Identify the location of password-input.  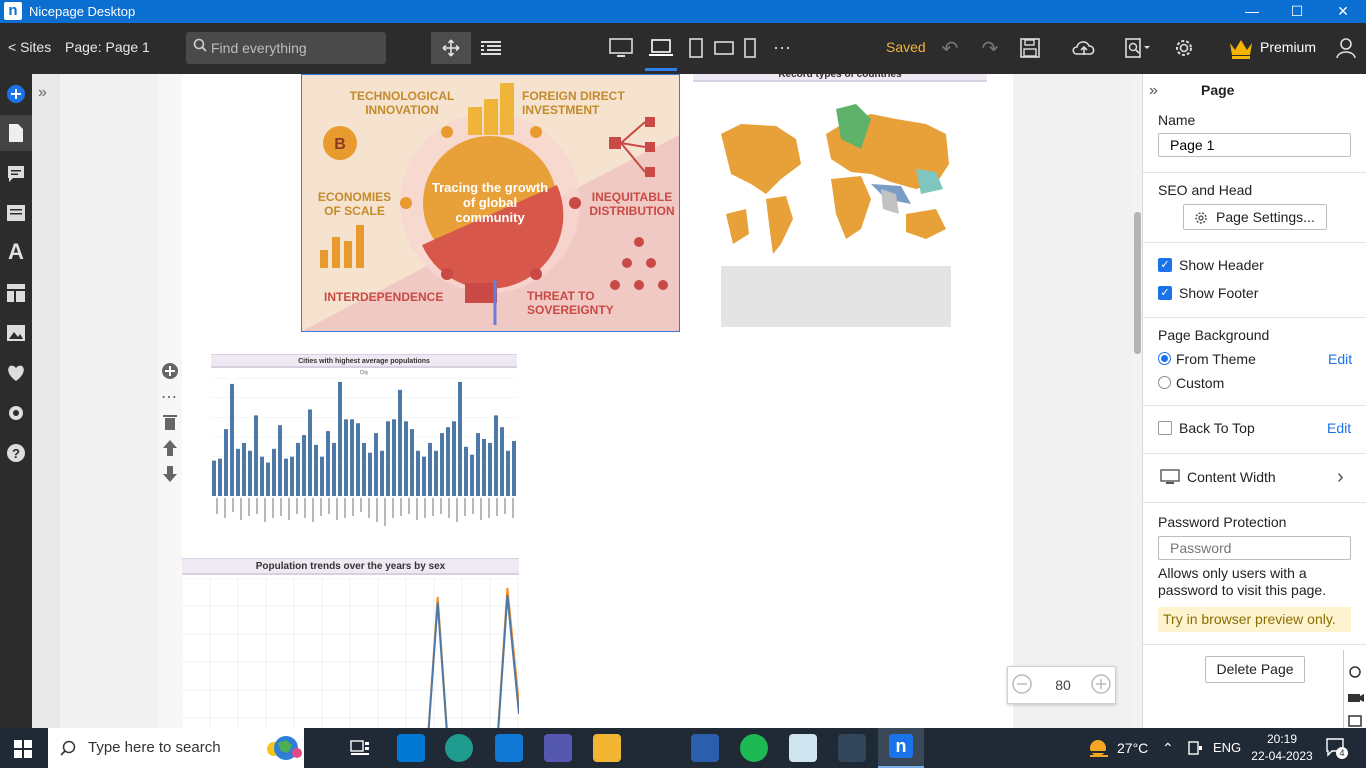
(1254, 548).